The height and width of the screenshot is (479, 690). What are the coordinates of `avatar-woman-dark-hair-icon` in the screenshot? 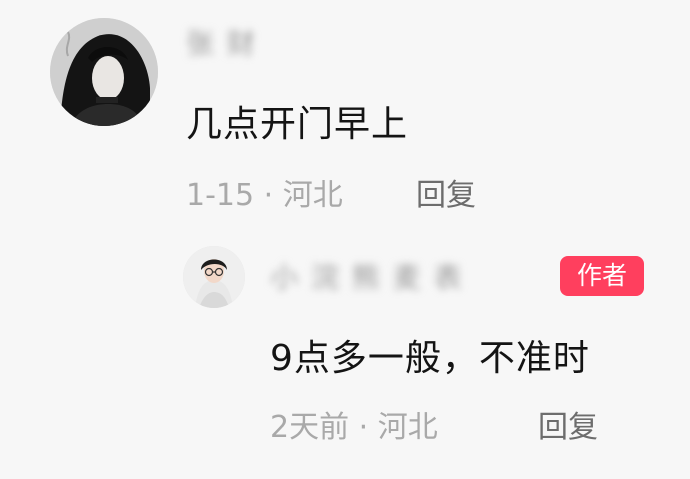 It's located at (104, 72).